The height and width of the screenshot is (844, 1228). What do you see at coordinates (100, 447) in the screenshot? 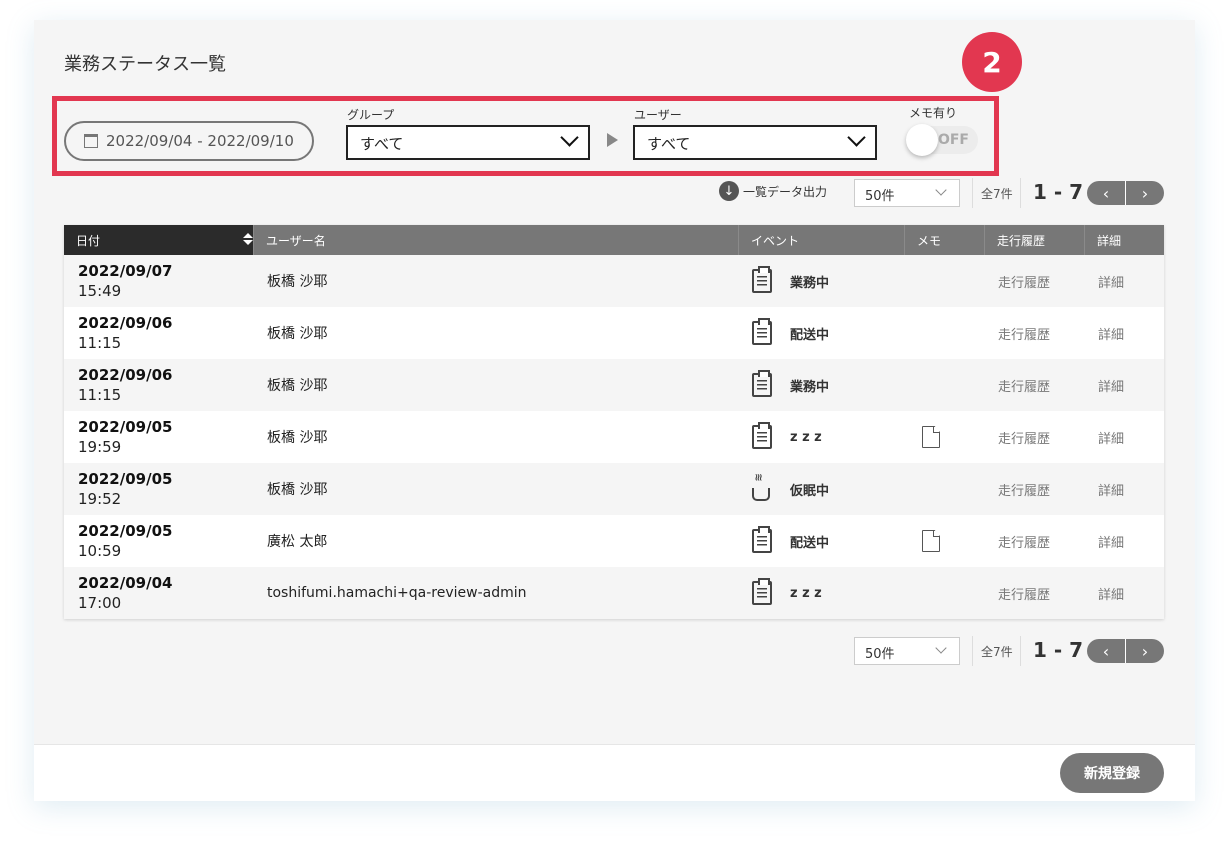
I see `row-time: 19:59` at bounding box center [100, 447].